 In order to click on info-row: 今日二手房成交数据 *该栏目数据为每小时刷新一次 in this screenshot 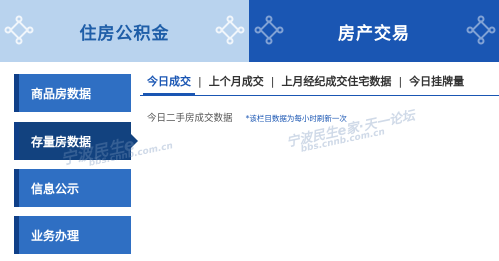, I will do `click(247, 115)`.